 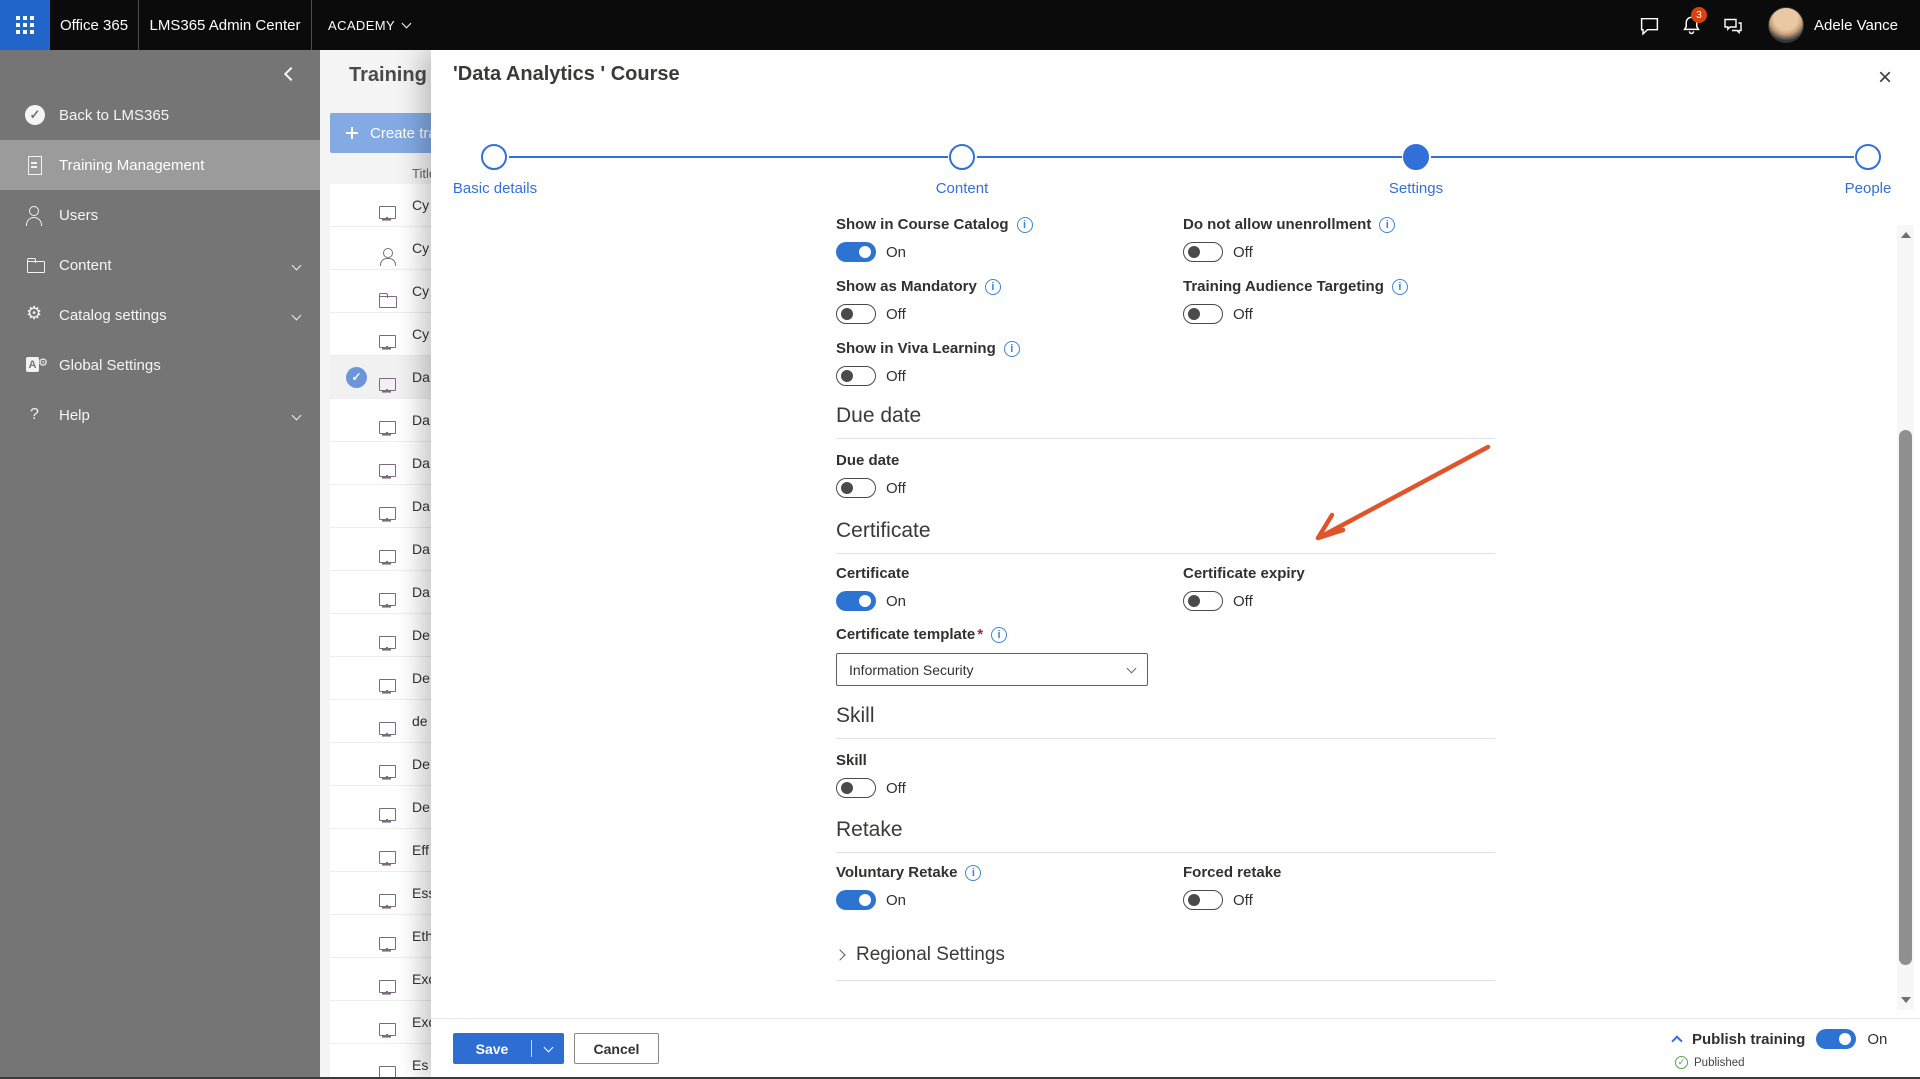 What do you see at coordinates (1416, 157) in the screenshot?
I see `step-settings-circle` at bounding box center [1416, 157].